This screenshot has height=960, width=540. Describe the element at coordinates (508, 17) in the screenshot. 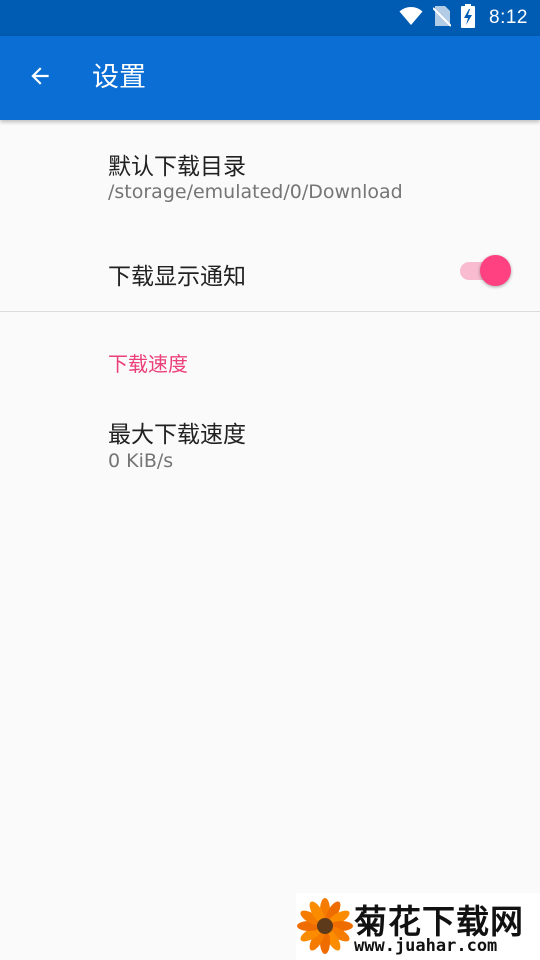

I see `status-time: 8:12` at that location.